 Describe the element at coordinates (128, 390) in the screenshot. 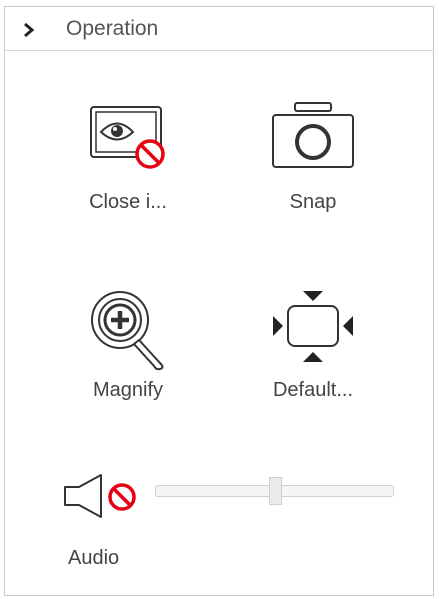

I see `magnify-label: Magnify` at that location.